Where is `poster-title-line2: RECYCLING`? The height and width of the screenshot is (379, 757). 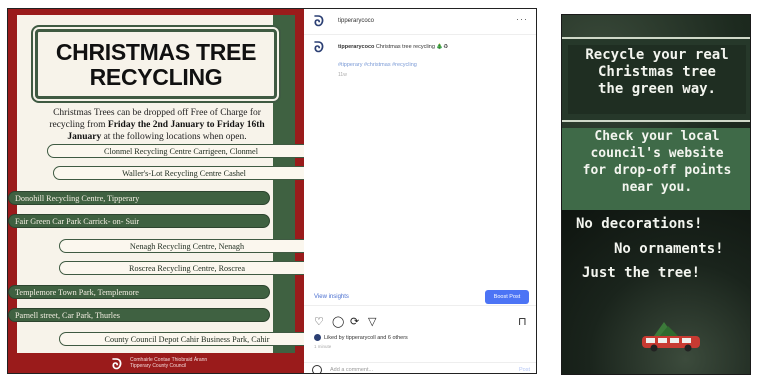 poster-title-line2: RECYCLING is located at coordinates (156, 77).